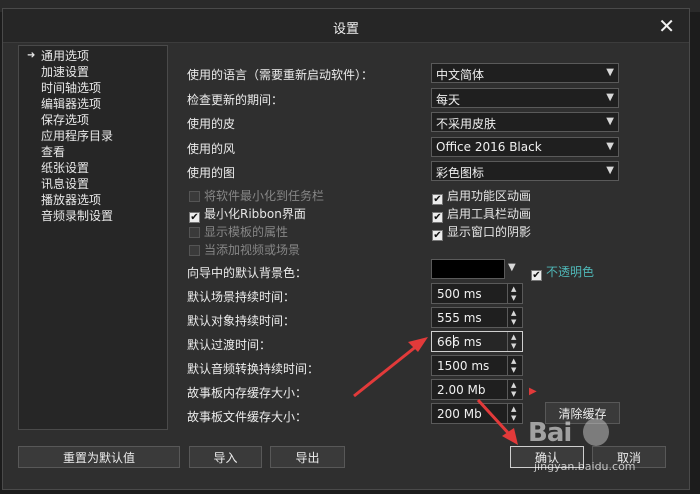 Image resolution: width=700 pixels, height=494 pixels. What do you see at coordinates (435, 391) in the screenshot?
I see `annotation-arrows` at bounding box center [435, 391].